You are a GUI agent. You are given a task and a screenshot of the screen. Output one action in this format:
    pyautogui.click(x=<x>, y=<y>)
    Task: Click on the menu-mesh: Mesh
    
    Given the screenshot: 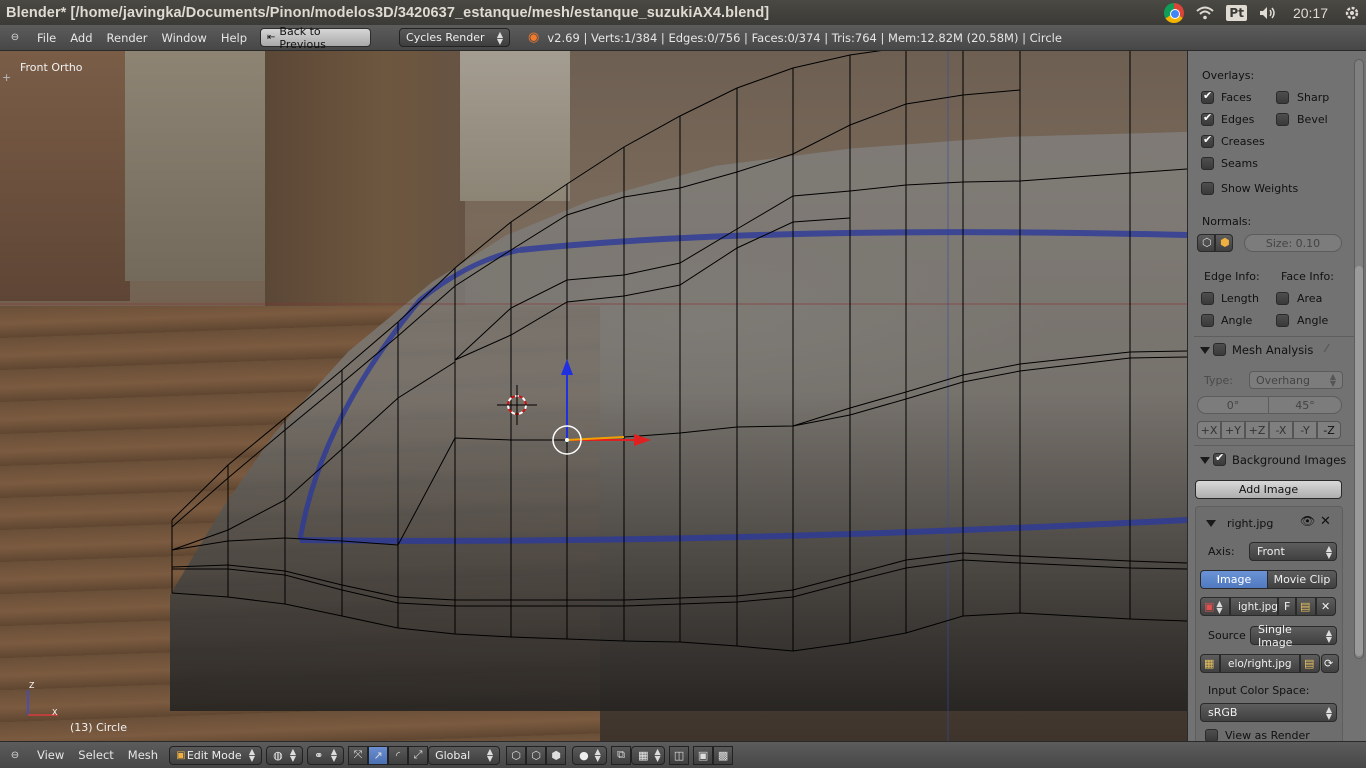 What is the action you would take?
    pyautogui.click(x=143, y=755)
    